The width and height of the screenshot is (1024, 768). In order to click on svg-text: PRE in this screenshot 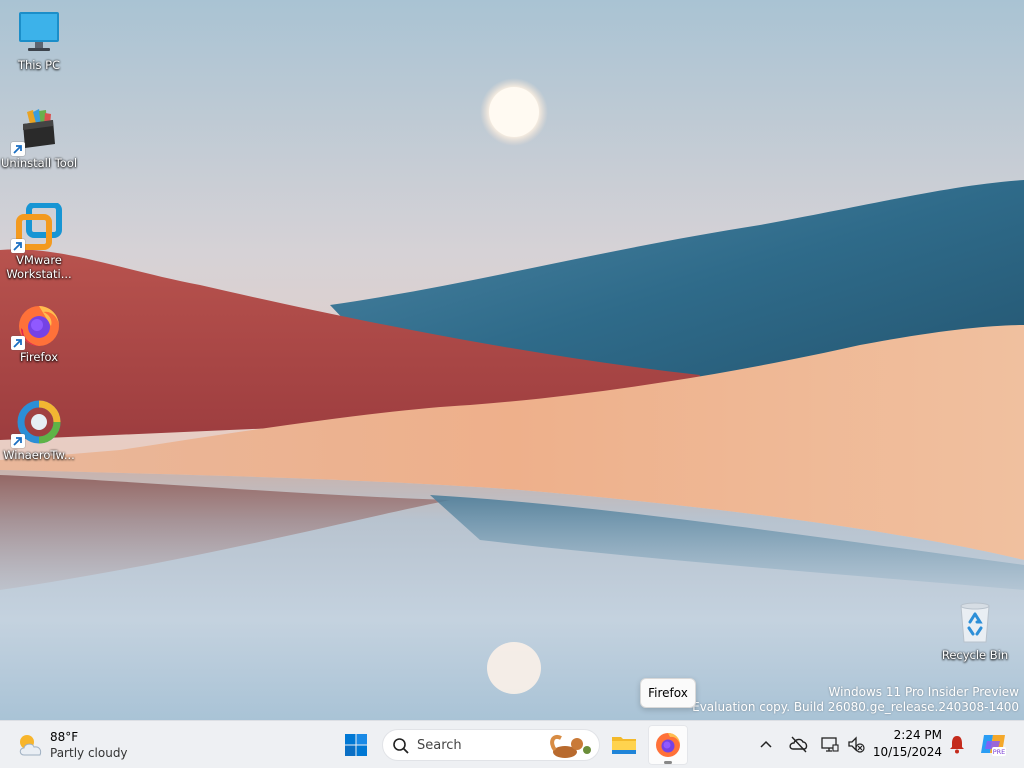, I will do `click(999, 752)`.